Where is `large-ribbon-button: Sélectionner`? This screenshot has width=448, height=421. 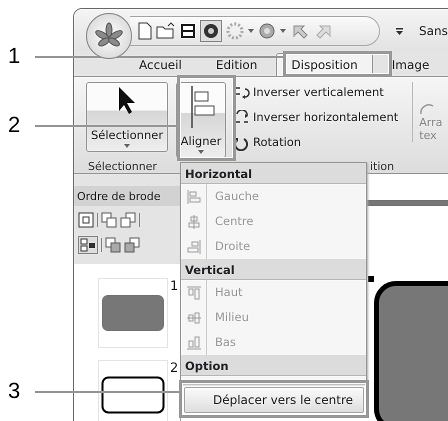 large-ribbon-button: Sélectionner is located at coordinates (127, 117).